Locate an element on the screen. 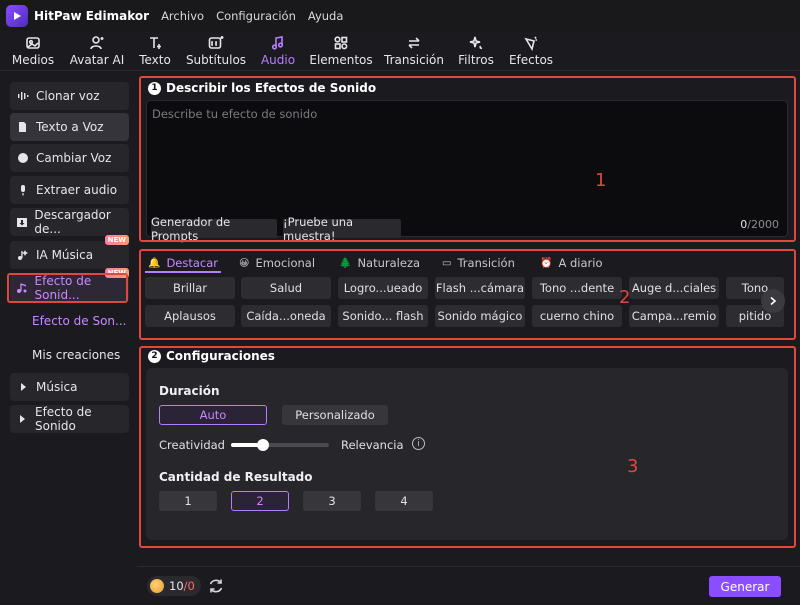 This screenshot has width=800, height=605. sidebar-item-cambiar-voz: Cambiar Voz is located at coordinates (69, 158).